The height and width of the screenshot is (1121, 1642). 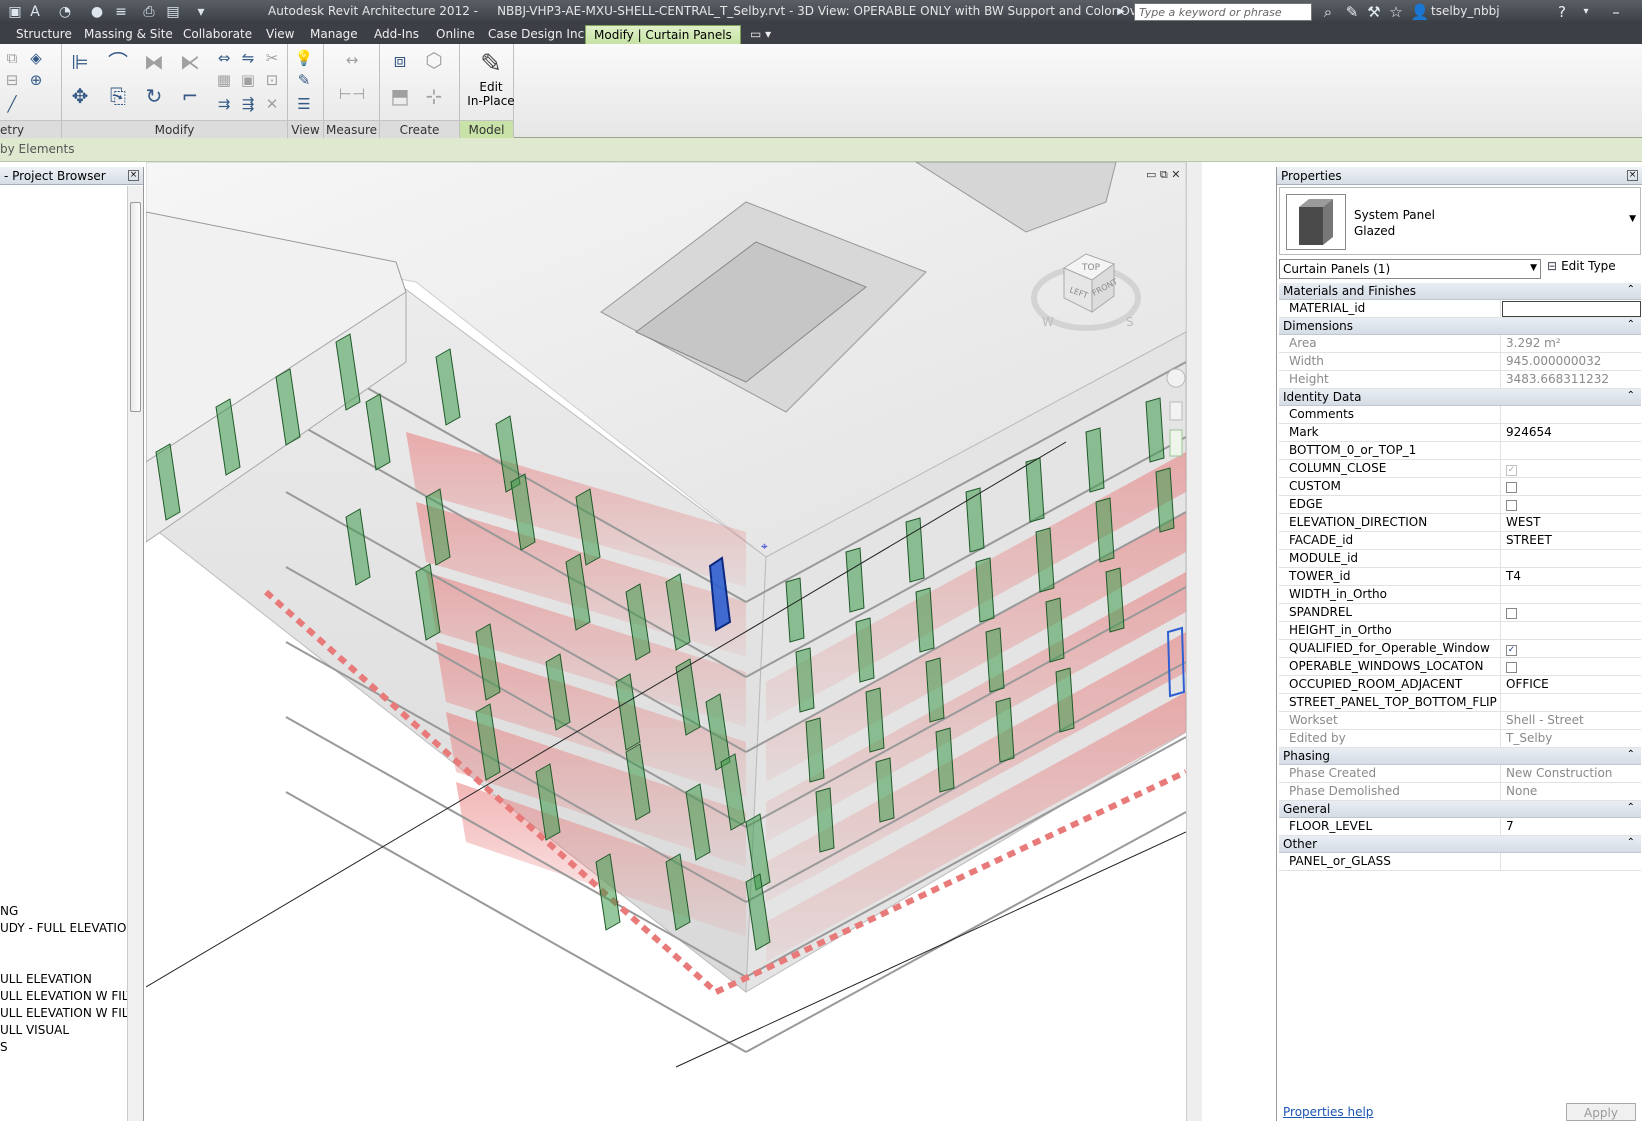 I want to click on array-icon: ▦, so click(x=224, y=80).